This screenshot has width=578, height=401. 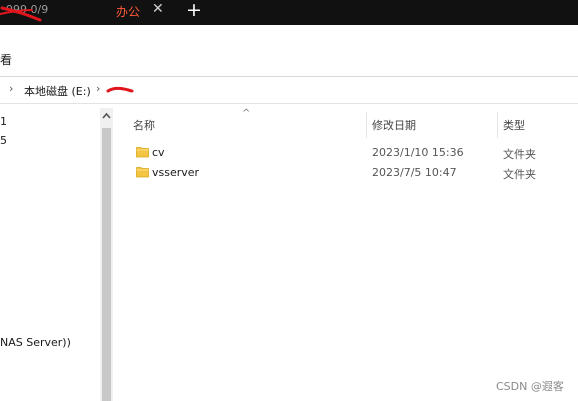 I want to click on toolbar-divider, so click(x=289, y=76).